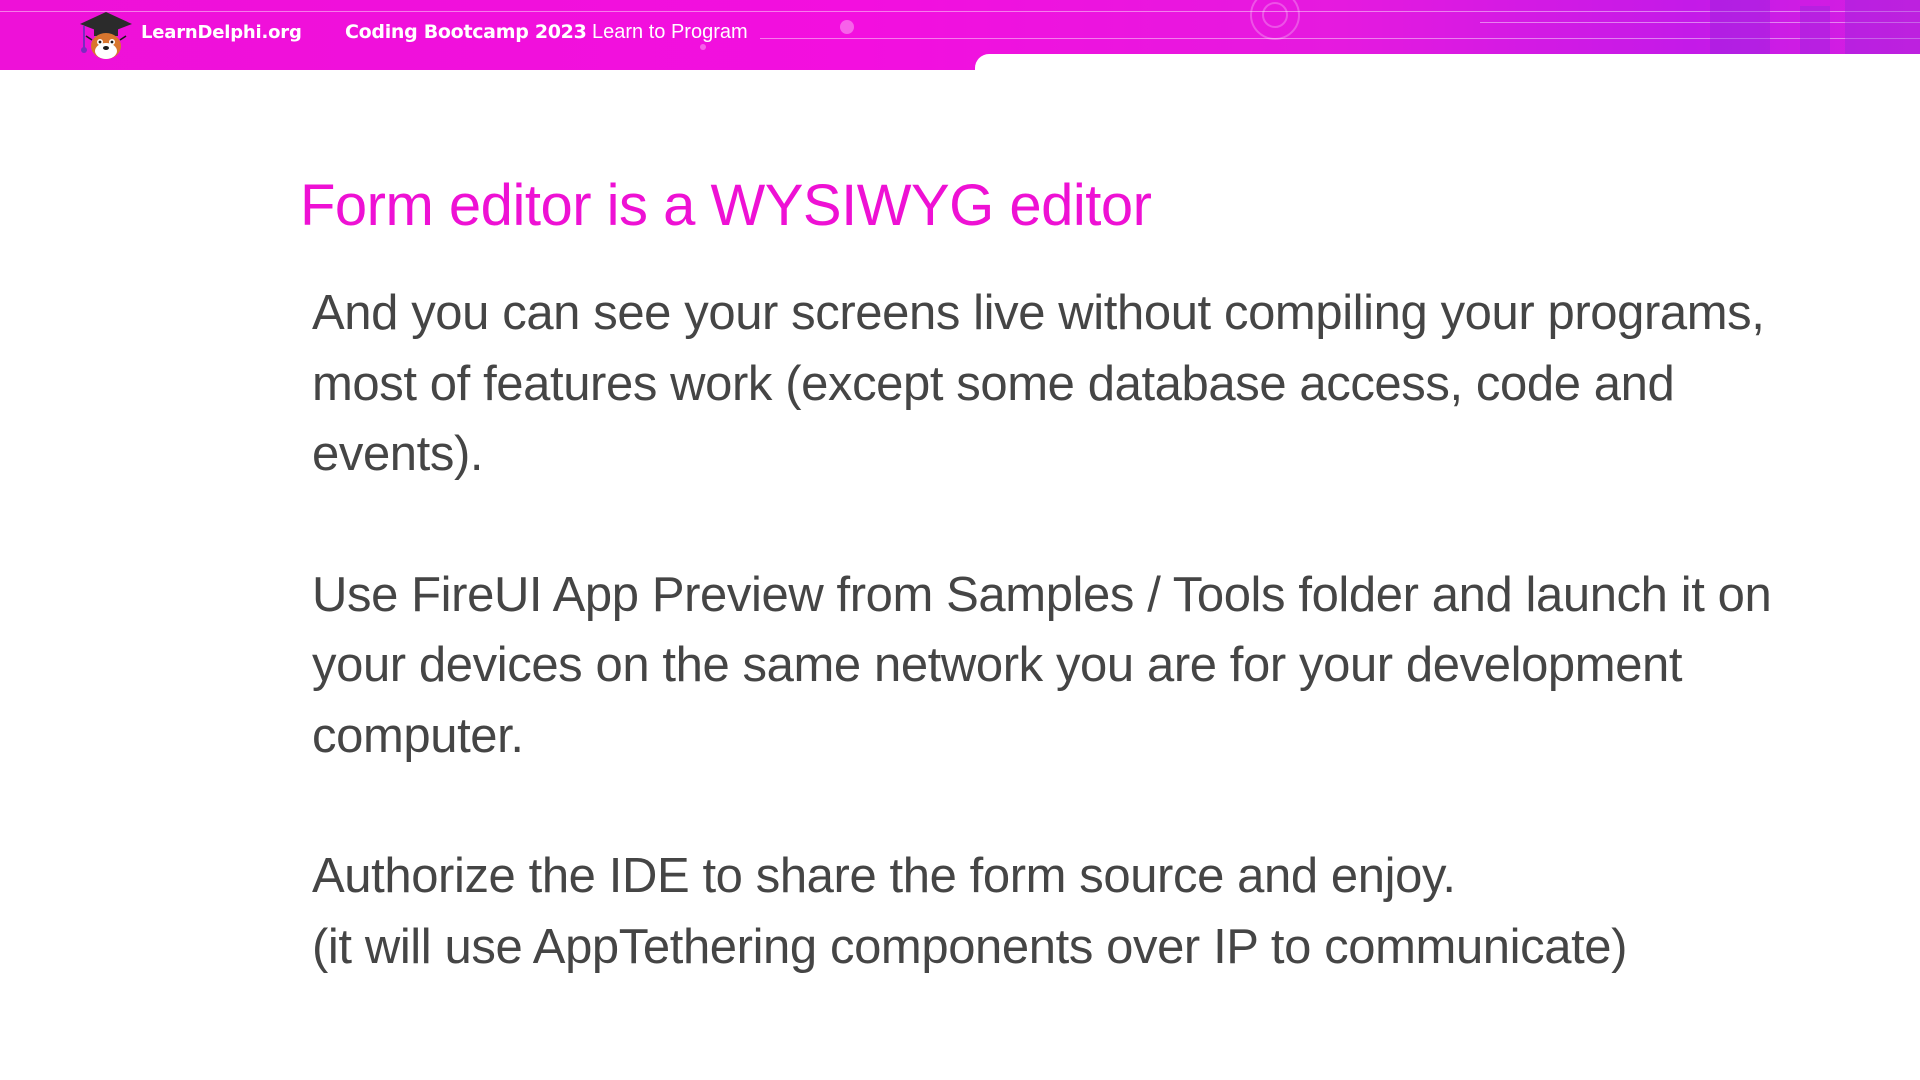 This screenshot has height=1080, width=1920. Describe the element at coordinates (670, 32) in the screenshot. I see `course-tagline: Learn to Program` at that location.